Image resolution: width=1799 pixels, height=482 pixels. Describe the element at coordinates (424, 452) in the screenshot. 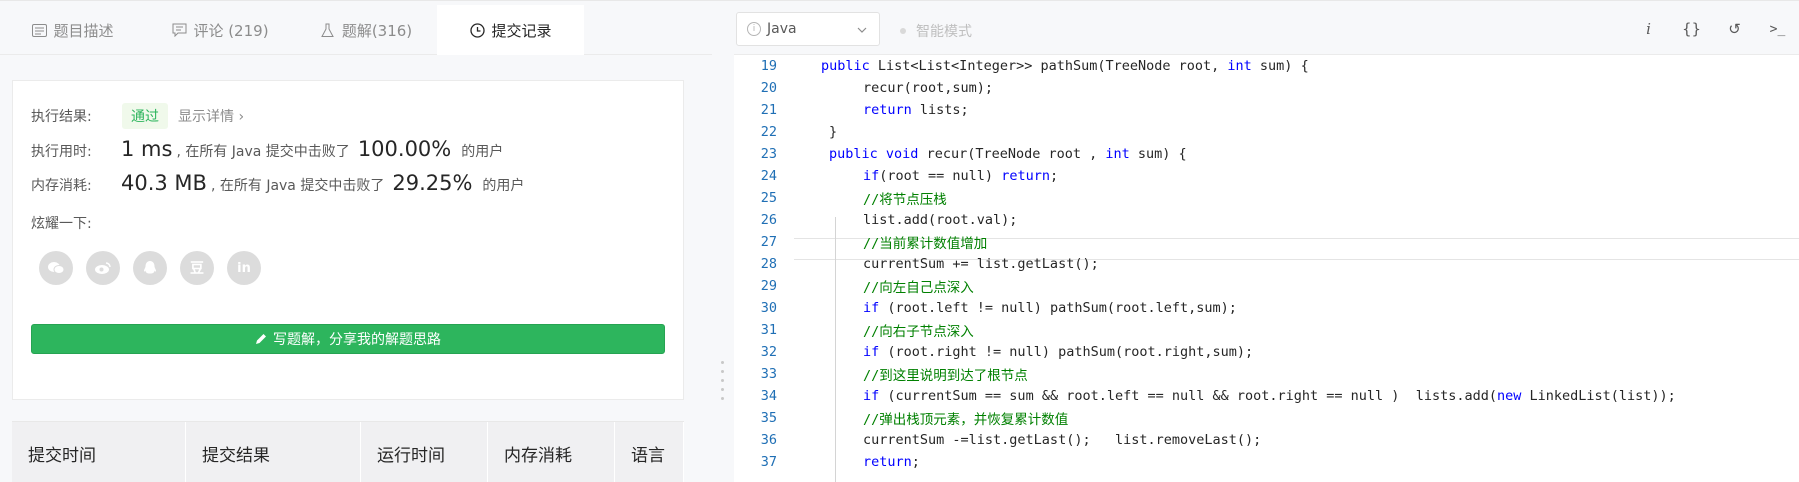

I see `col-runtime: 运行时间` at that location.